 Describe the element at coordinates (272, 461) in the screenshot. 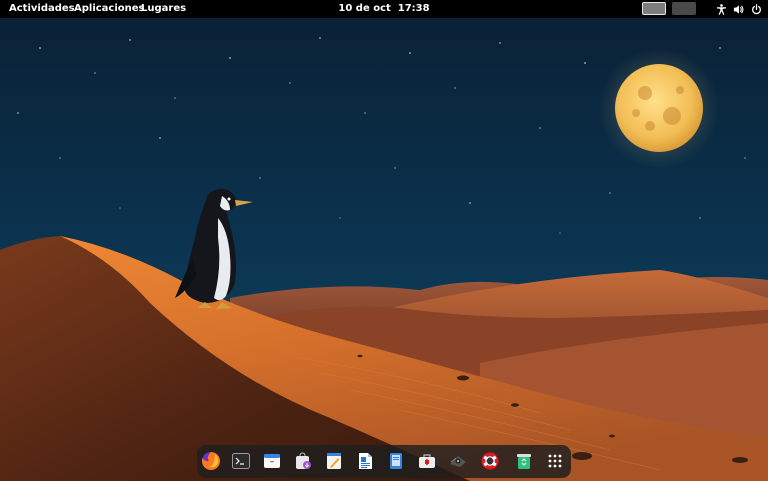

I see `files-icon` at that location.